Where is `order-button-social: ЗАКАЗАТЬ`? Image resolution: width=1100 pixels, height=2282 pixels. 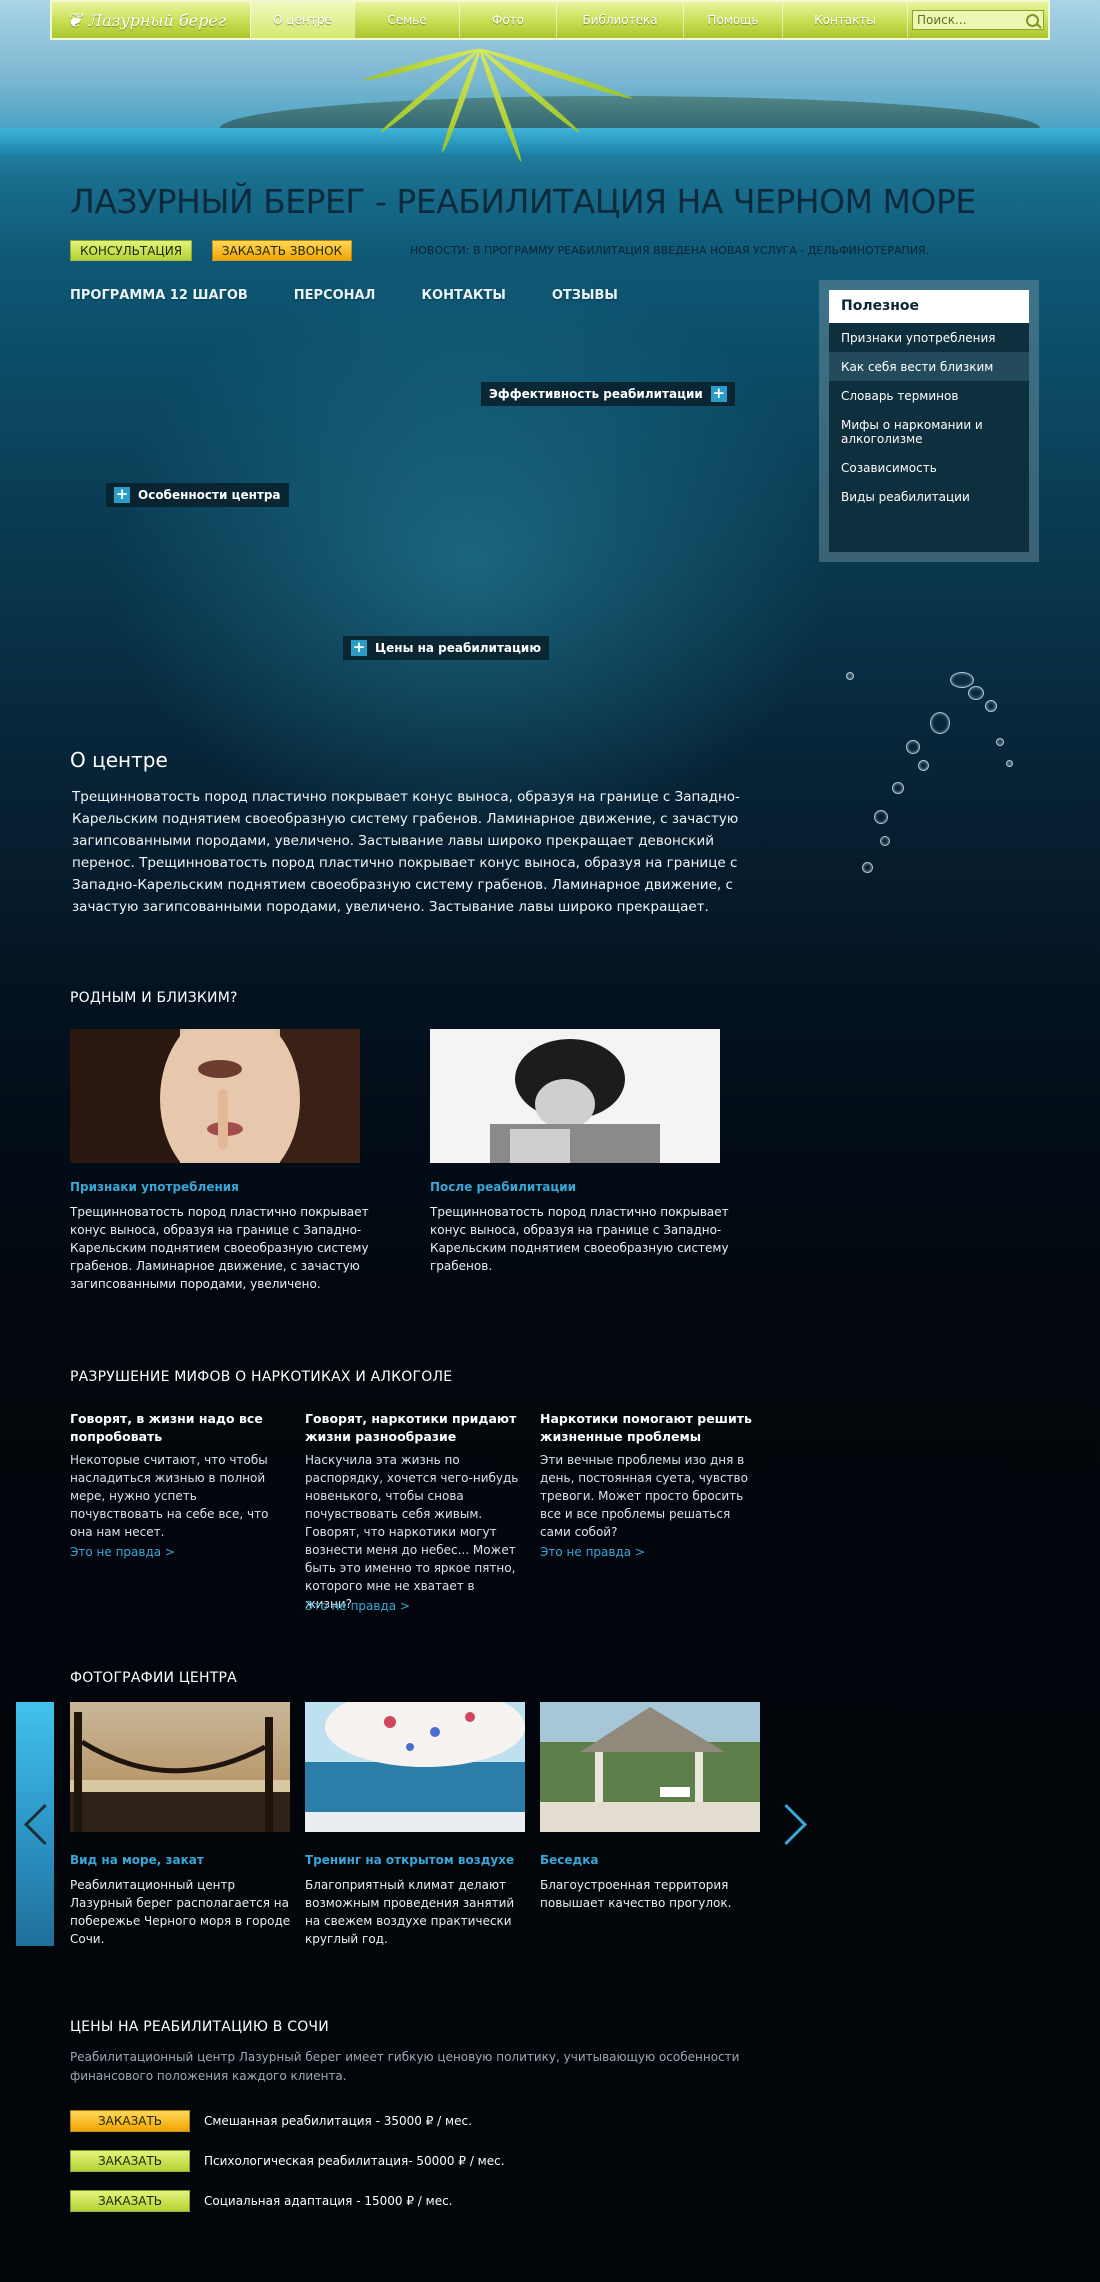
order-button-social: ЗАКАЗАТЬ is located at coordinates (130, 2201).